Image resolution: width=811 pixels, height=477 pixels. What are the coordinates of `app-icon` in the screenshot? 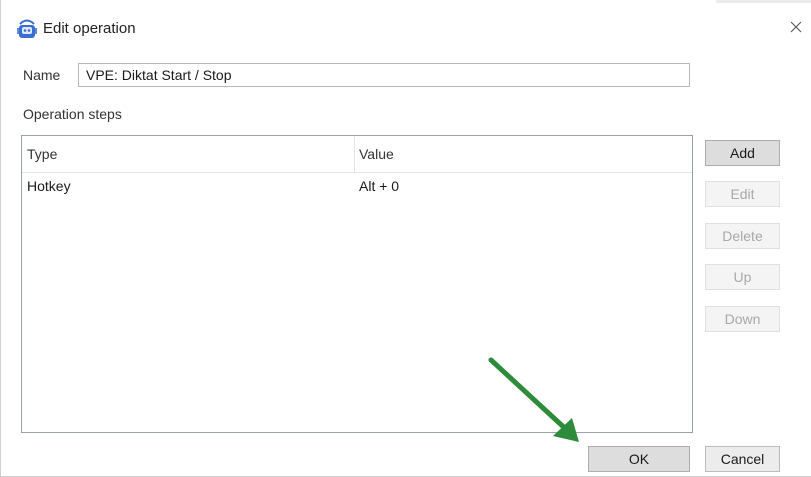 It's located at (27, 29).